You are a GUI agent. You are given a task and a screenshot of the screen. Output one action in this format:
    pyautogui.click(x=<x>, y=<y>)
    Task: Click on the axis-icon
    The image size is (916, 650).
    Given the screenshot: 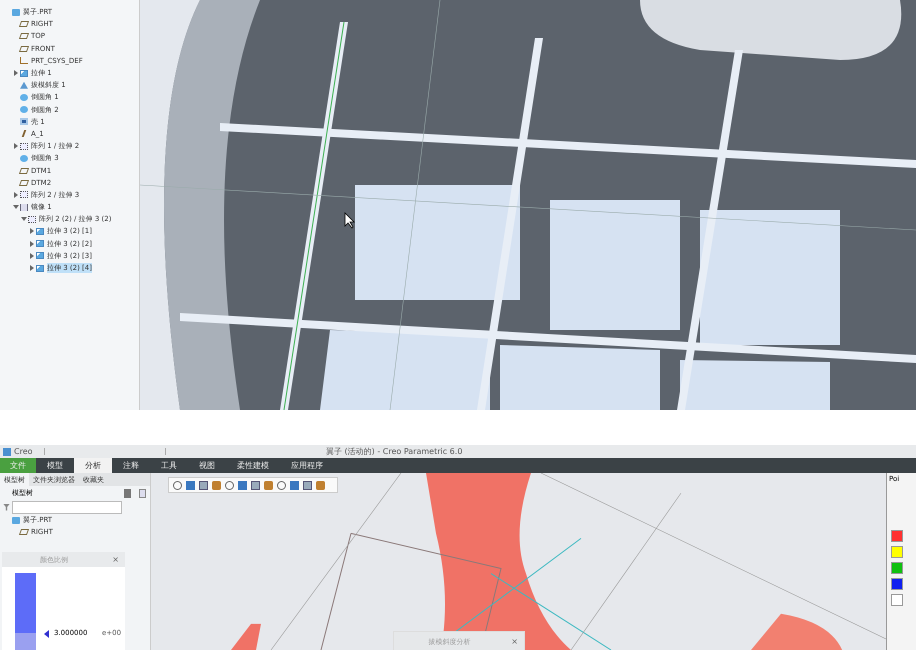 What is the action you would take?
    pyautogui.click(x=24, y=134)
    